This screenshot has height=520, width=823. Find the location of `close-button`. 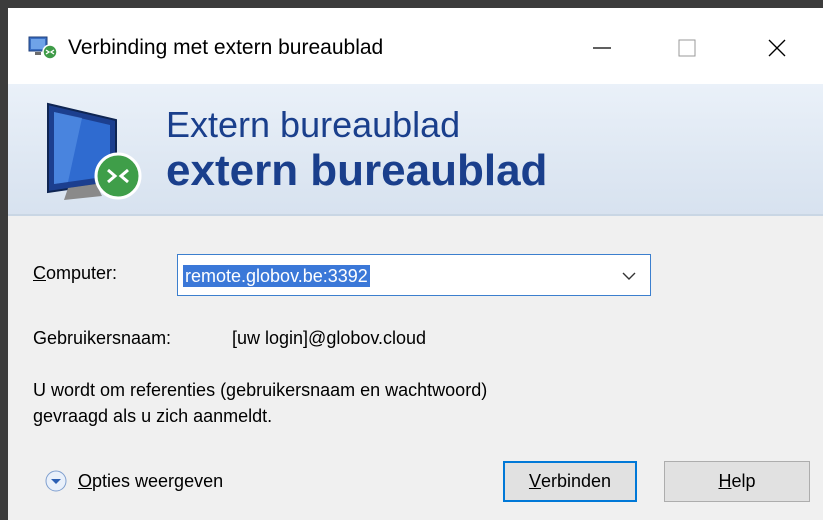

close-button is located at coordinates (777, 48).